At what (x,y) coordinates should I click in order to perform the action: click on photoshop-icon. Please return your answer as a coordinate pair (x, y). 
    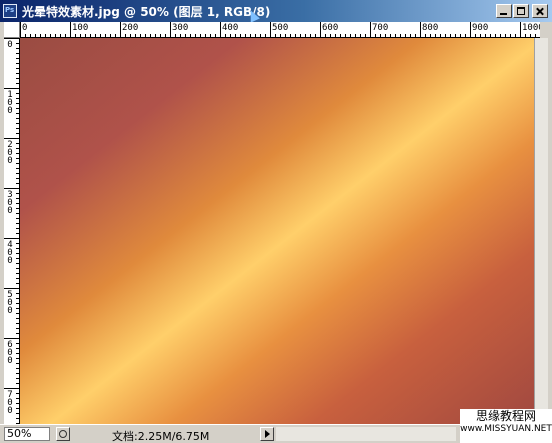
    Looking at the image, I should click on (10, 11).